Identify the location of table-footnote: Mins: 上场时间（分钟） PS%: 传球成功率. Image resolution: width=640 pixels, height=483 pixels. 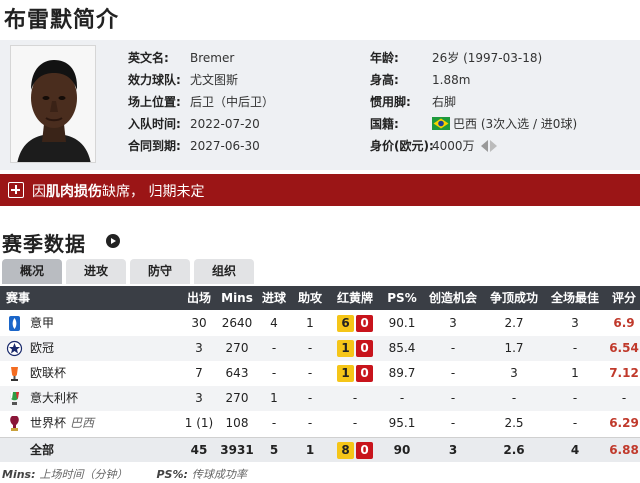
(124, 474).